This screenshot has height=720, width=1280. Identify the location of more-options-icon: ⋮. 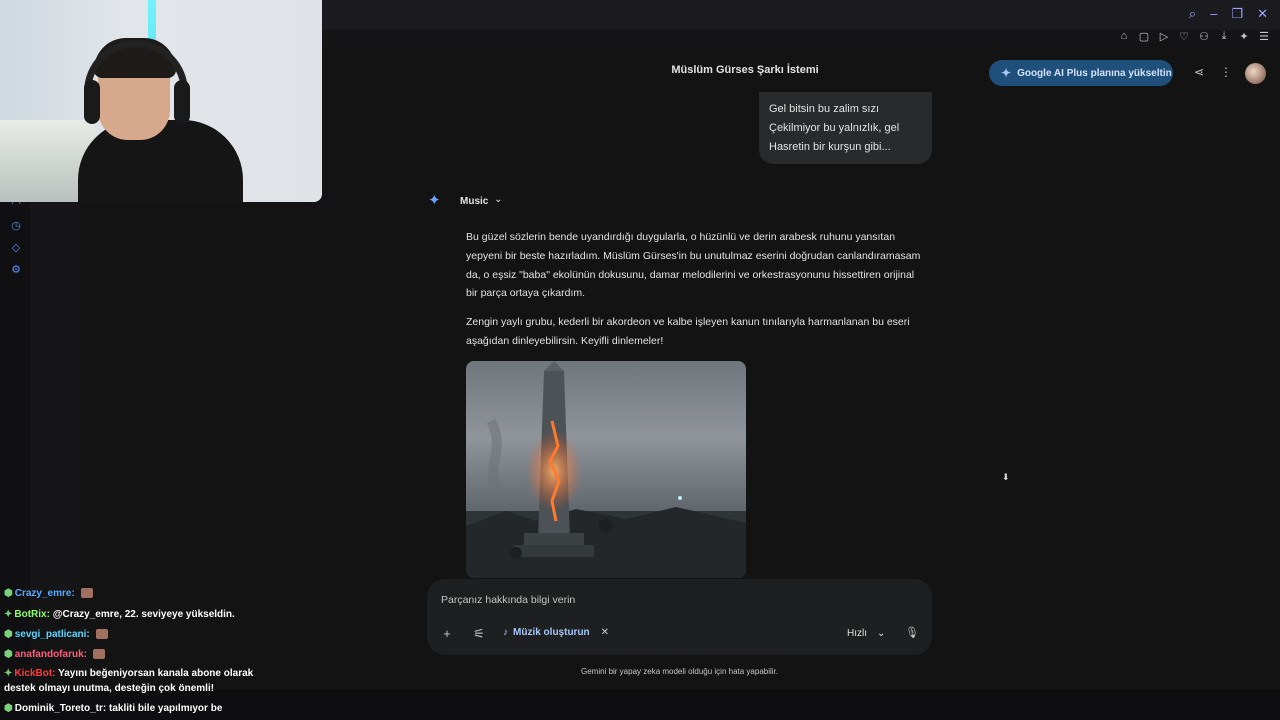
(1226, 72).